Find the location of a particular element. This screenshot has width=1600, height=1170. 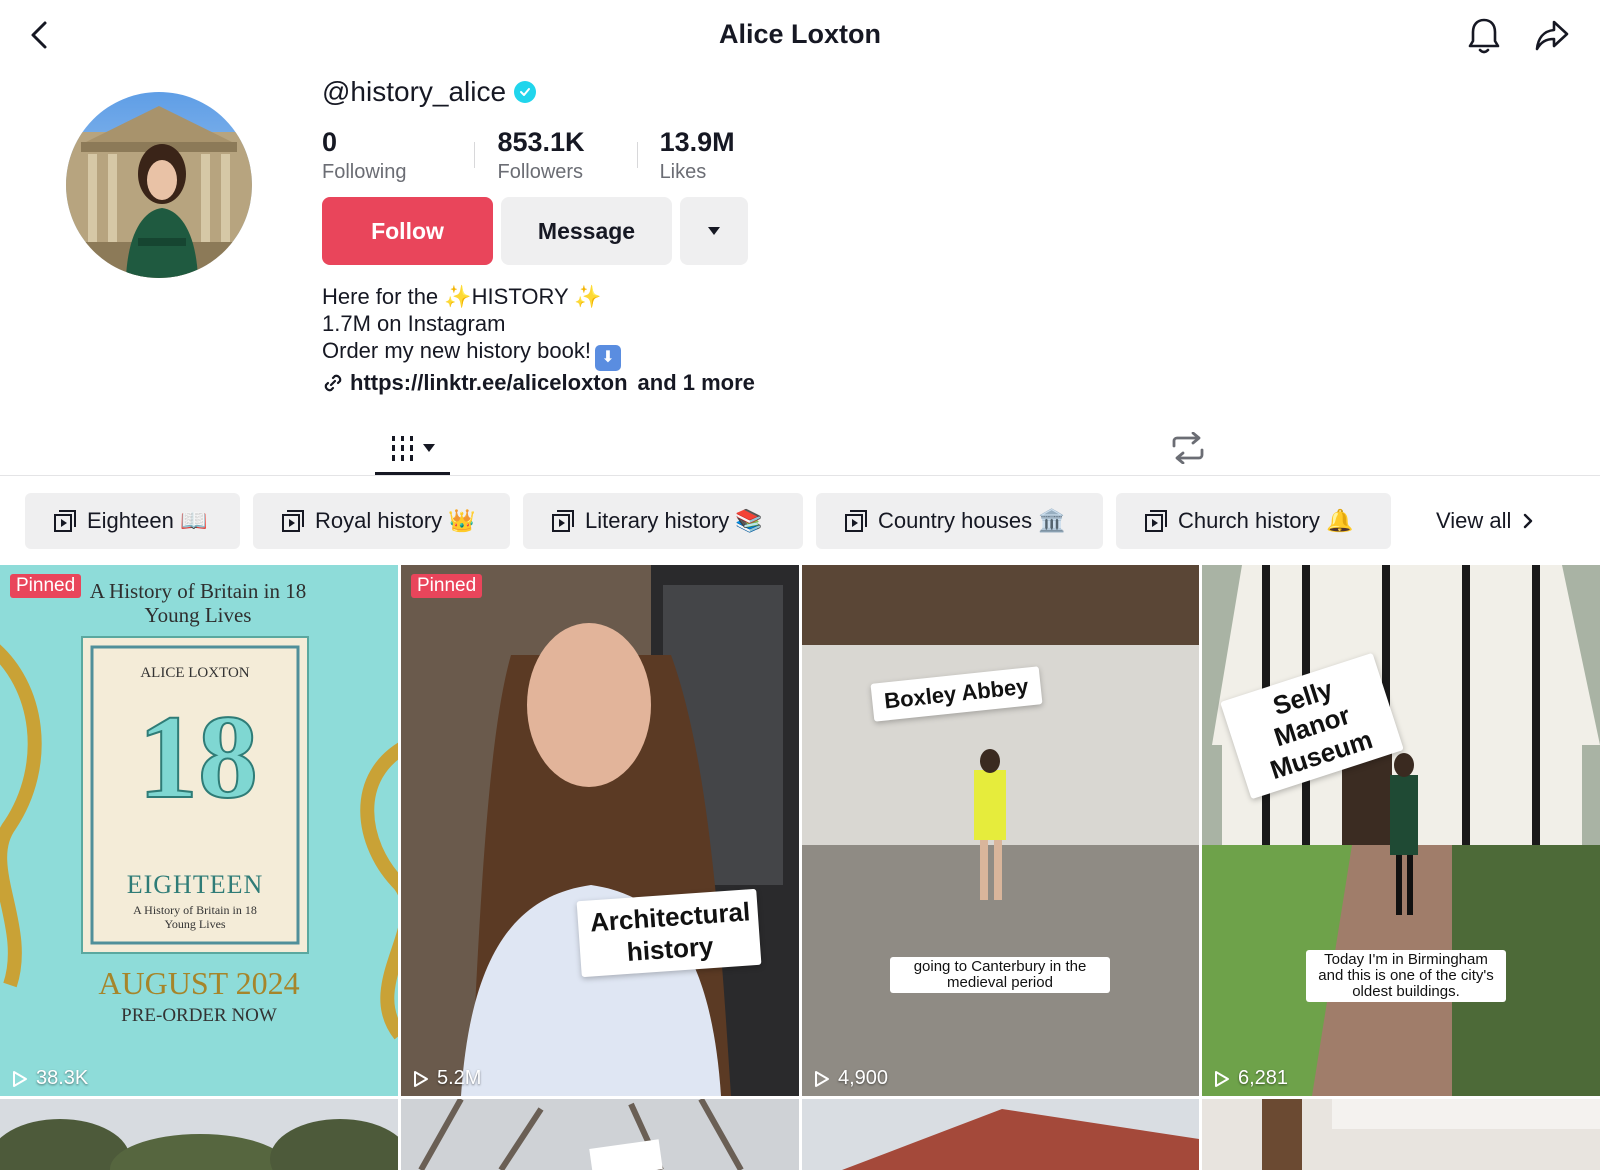

link-icon is located at coordinates (333, 383).